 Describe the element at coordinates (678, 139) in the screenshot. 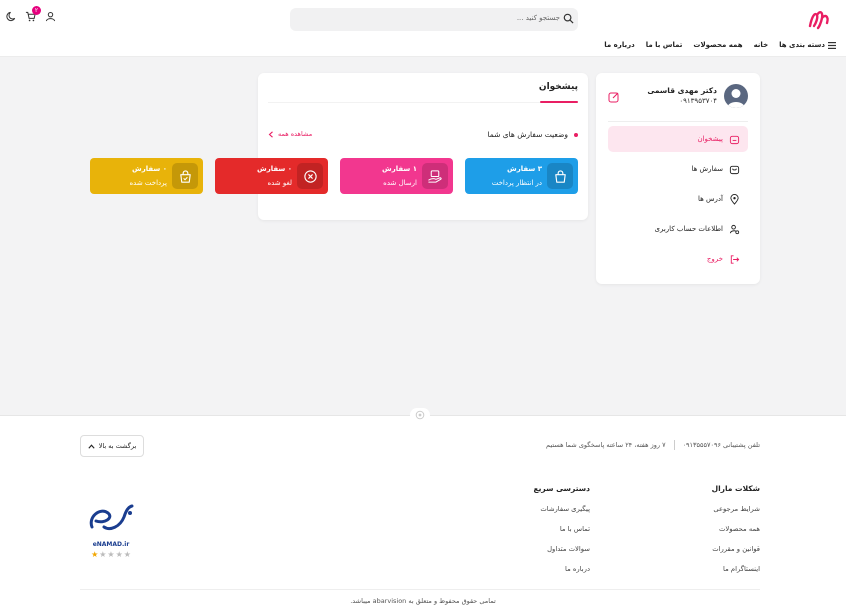

I see `sidebar-item-dashboard: پیشخوان` at that location.